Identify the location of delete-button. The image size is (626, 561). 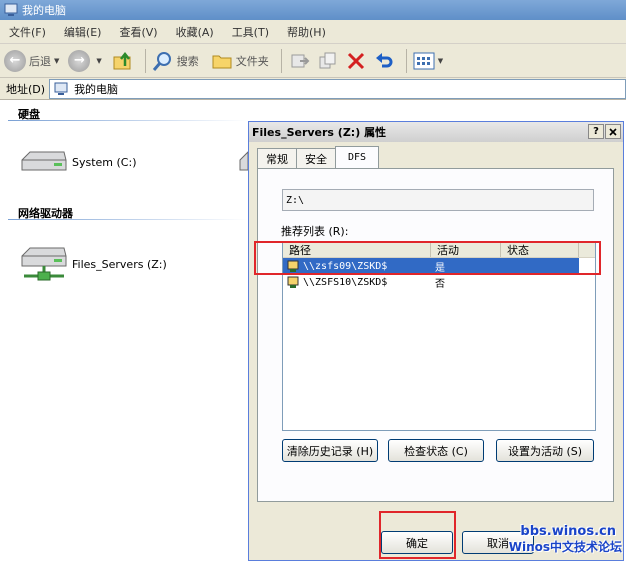
(356, 61).